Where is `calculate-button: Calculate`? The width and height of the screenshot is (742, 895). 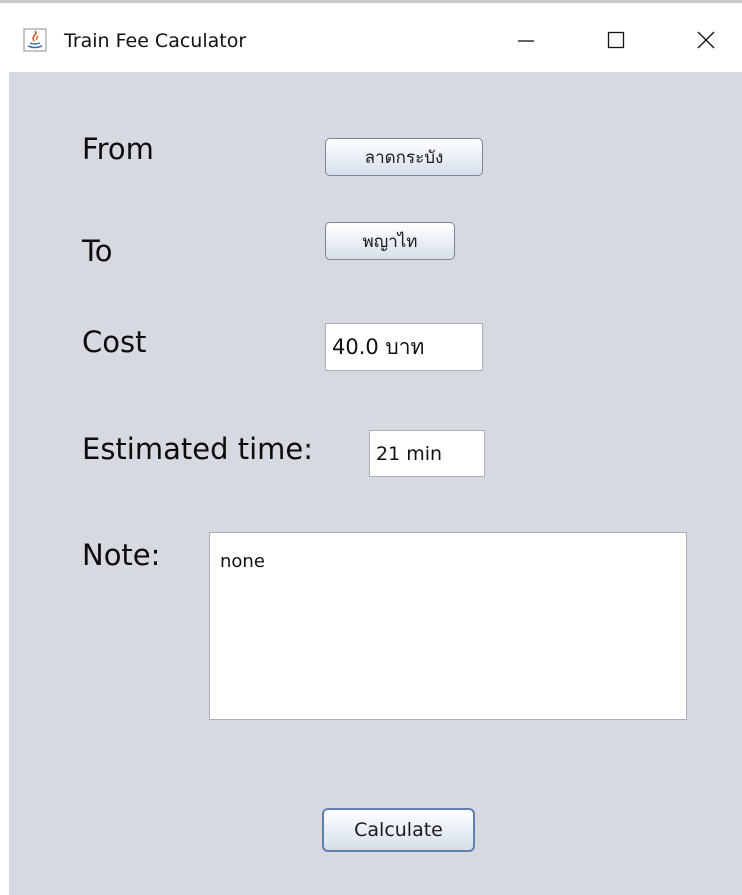 calculate-button: Calculate is located at coordinates (398, 830).